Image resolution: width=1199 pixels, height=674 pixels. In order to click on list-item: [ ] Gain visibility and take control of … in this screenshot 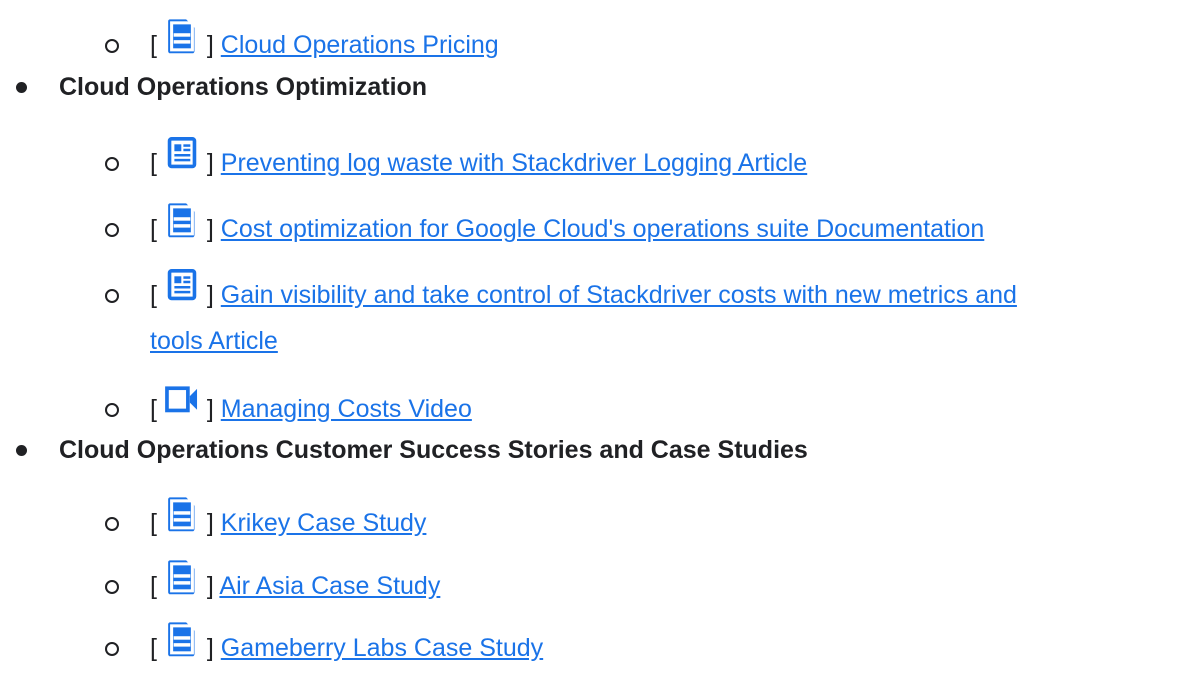, I will do `click(561, 291)`.